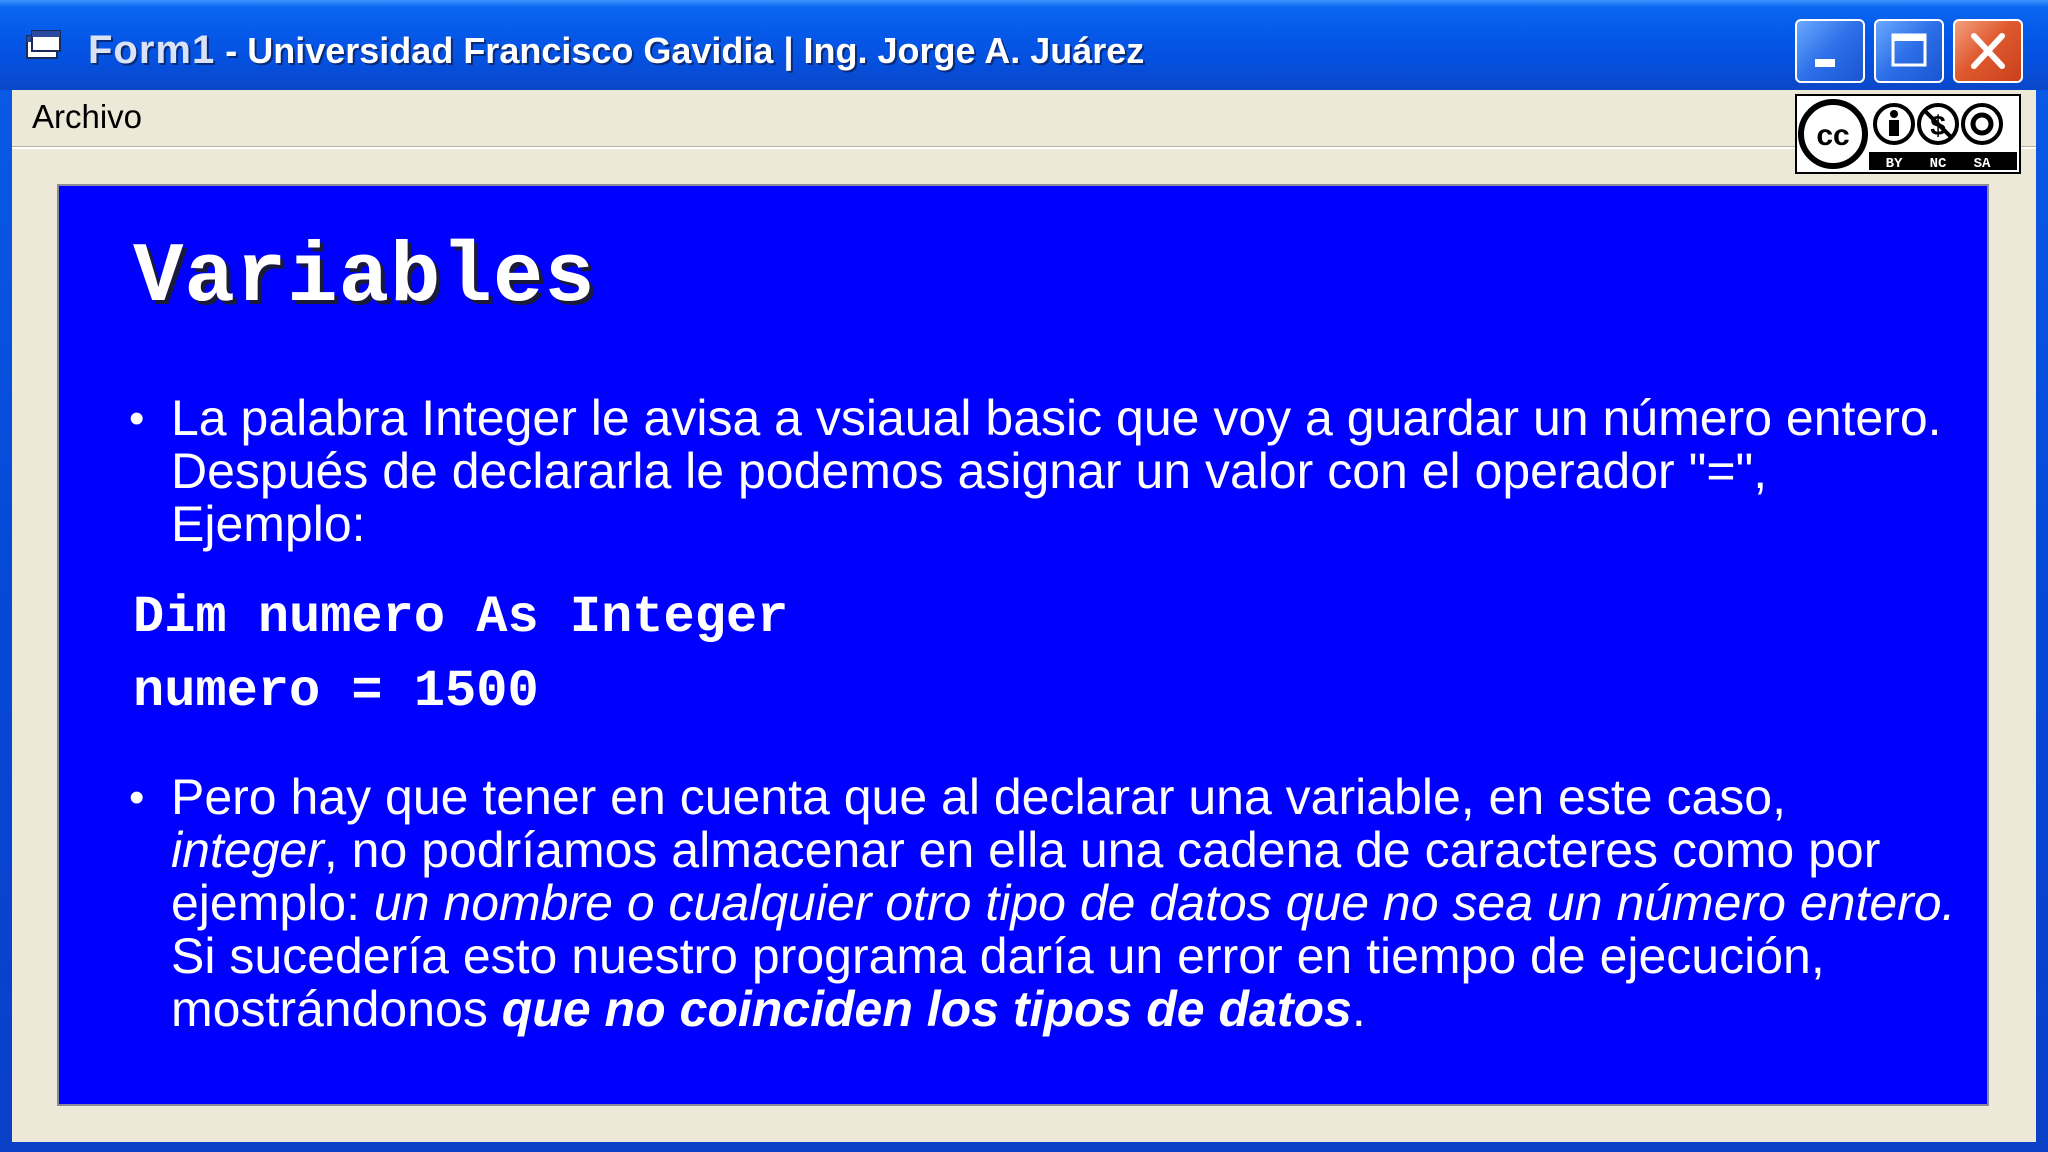  I want to click on close-button, so click(1988, 51).